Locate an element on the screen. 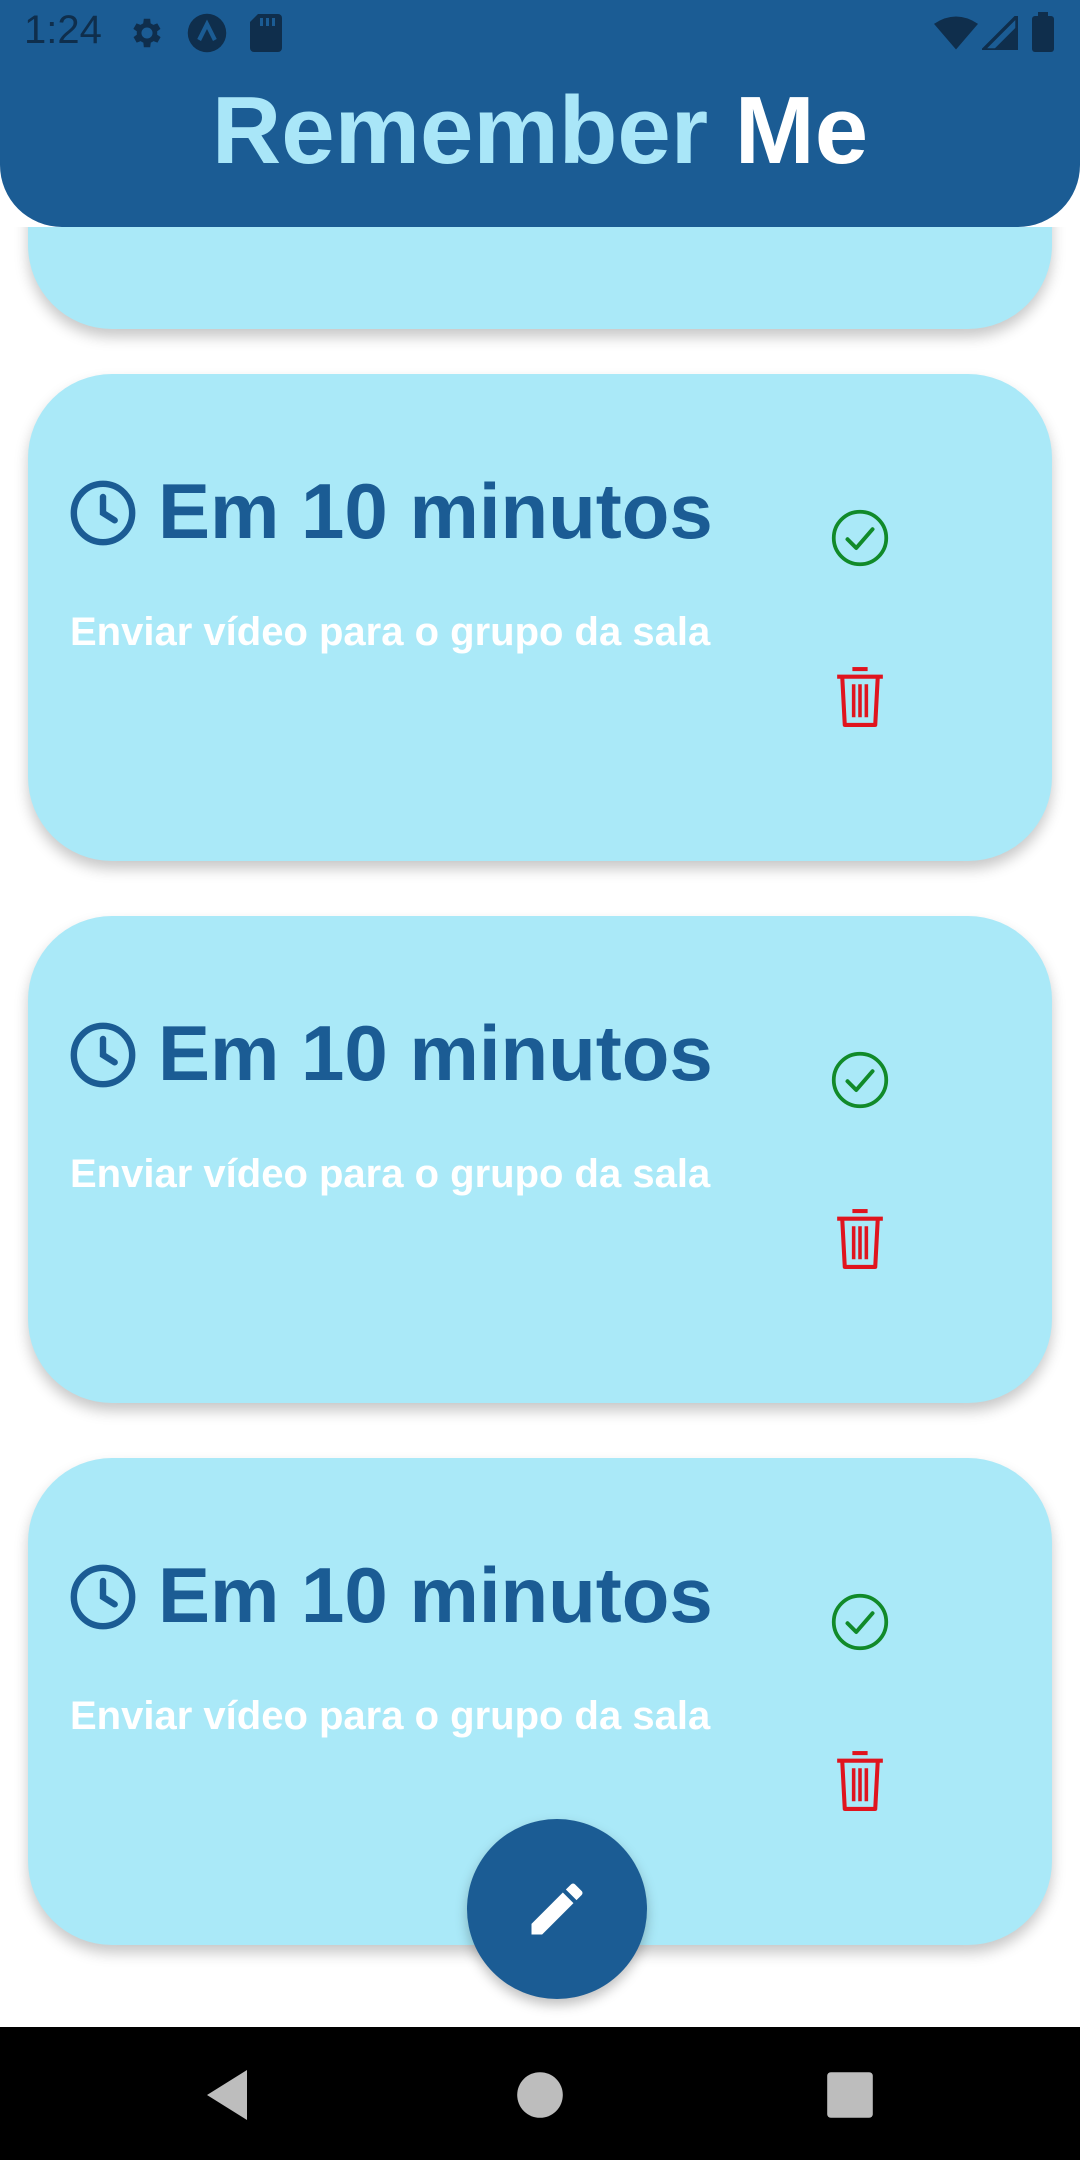 Image resolution: width=1080 pixels, height=2160 pixels. signal-icon is located at coordinates (998, 33).